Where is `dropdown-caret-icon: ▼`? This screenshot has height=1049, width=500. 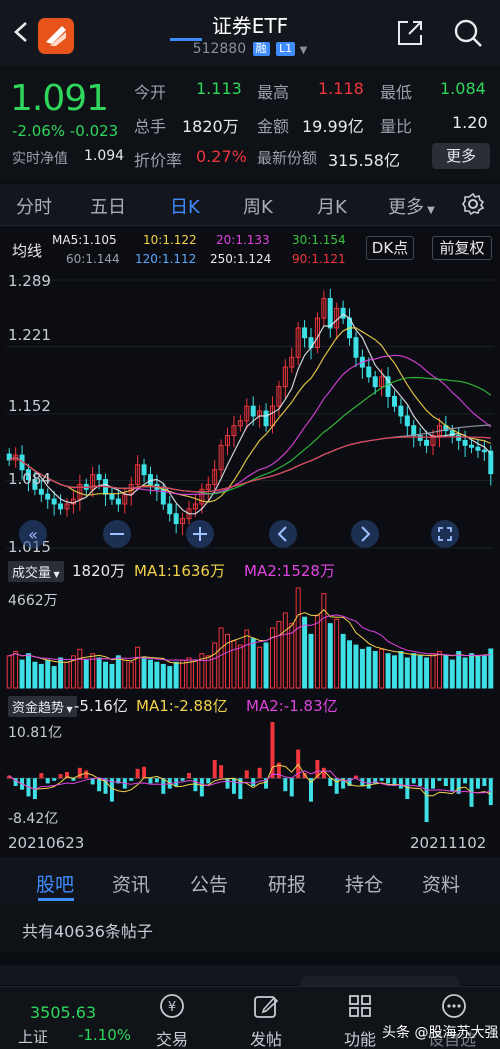 dropdown-caret-icon: ▼ is located at coordinates (304, 50).